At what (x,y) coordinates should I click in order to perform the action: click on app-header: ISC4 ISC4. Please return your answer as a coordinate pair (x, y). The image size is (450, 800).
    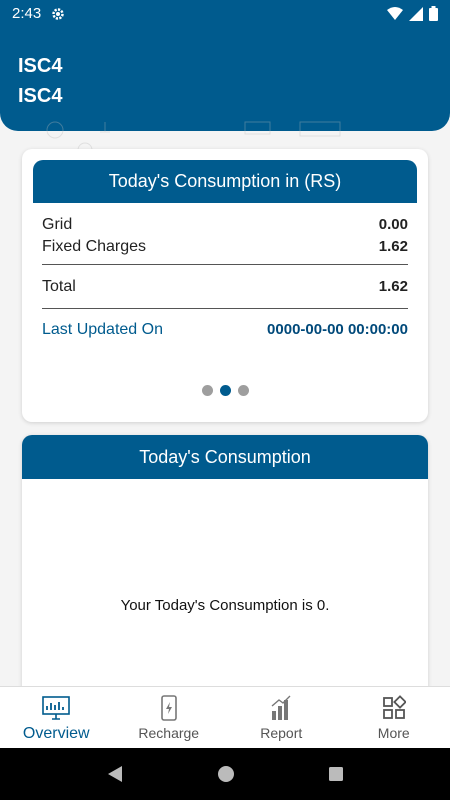
    Looking at the image, I should click on (225, 79).